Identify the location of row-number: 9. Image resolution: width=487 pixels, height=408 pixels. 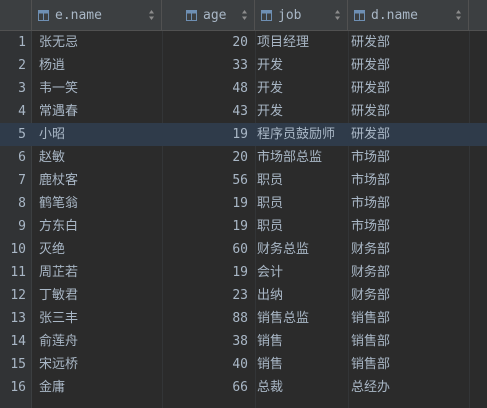
(13, 226).